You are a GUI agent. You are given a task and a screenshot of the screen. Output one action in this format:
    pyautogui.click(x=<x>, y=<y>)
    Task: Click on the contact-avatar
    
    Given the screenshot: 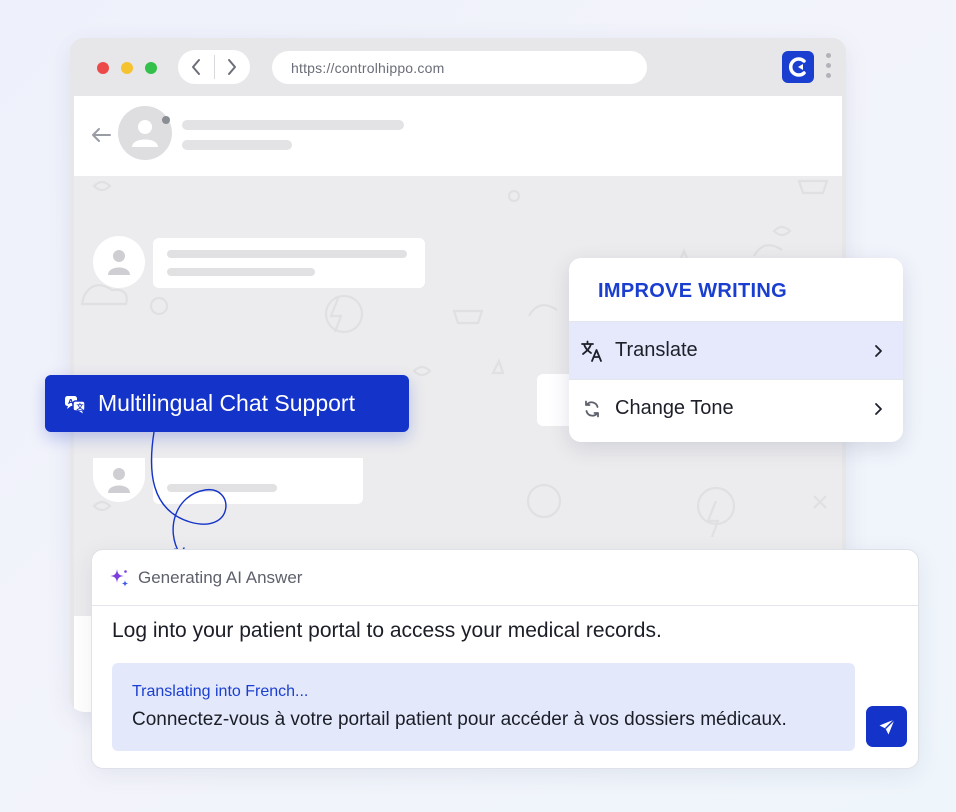 What is the action you would take?
    pyautogui.click(x=145, y=133)
    